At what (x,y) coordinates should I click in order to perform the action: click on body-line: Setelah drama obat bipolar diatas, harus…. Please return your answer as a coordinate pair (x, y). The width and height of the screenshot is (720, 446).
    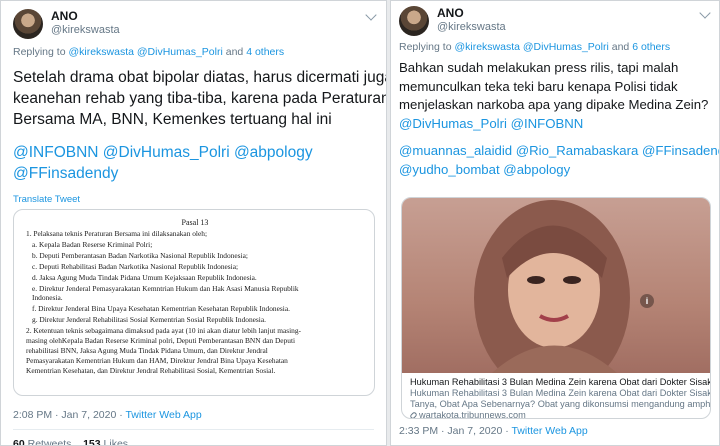
    Looking at the image, I should click on (200, 77).